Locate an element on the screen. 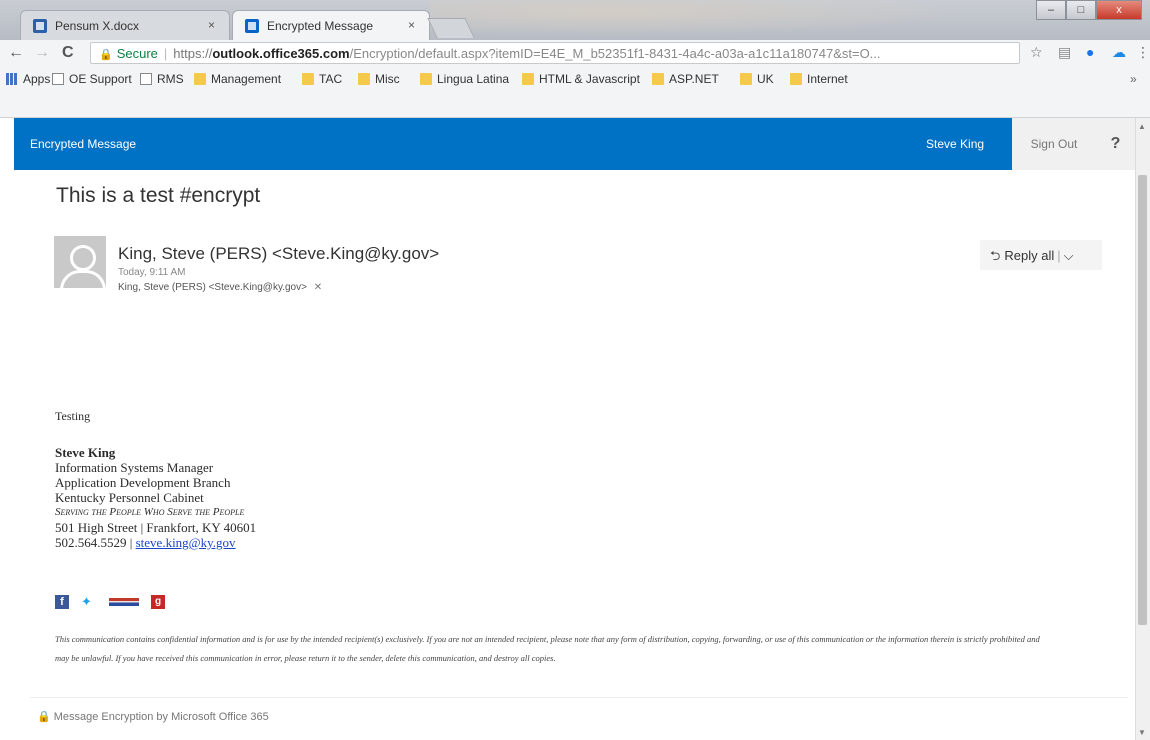  signature-contact: 502.564.5529 | steve.king@ky.gov is located at coordinates (155, 542).